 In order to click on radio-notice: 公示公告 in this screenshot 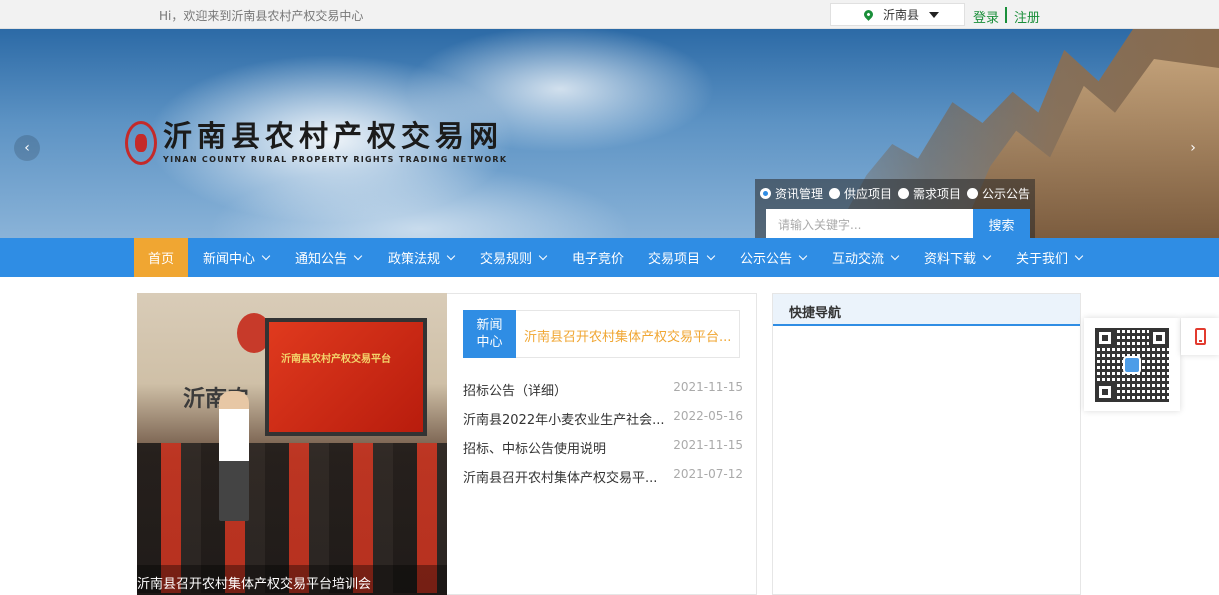, I will do `click(998, 193)`.